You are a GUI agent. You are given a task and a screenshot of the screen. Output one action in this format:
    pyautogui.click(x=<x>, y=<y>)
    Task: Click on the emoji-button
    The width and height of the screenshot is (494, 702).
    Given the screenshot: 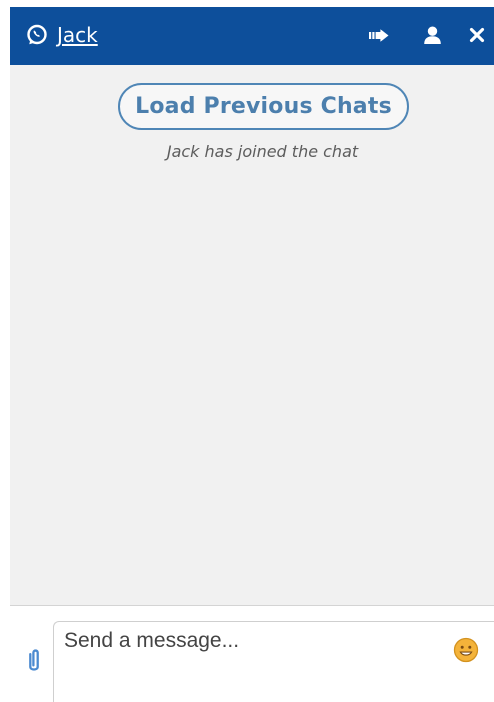 What is the action you would take?
    pyautogui.click(x=466, y=650)
    